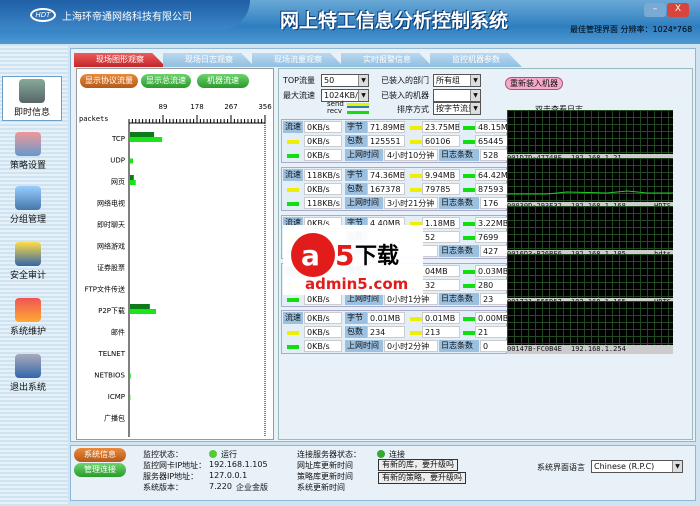 The image size is (700, 506). What do you see at coordinates (111, 224) in the screenshot?
I see `category-label: 即时聊天` at bounding box center [111, 224].